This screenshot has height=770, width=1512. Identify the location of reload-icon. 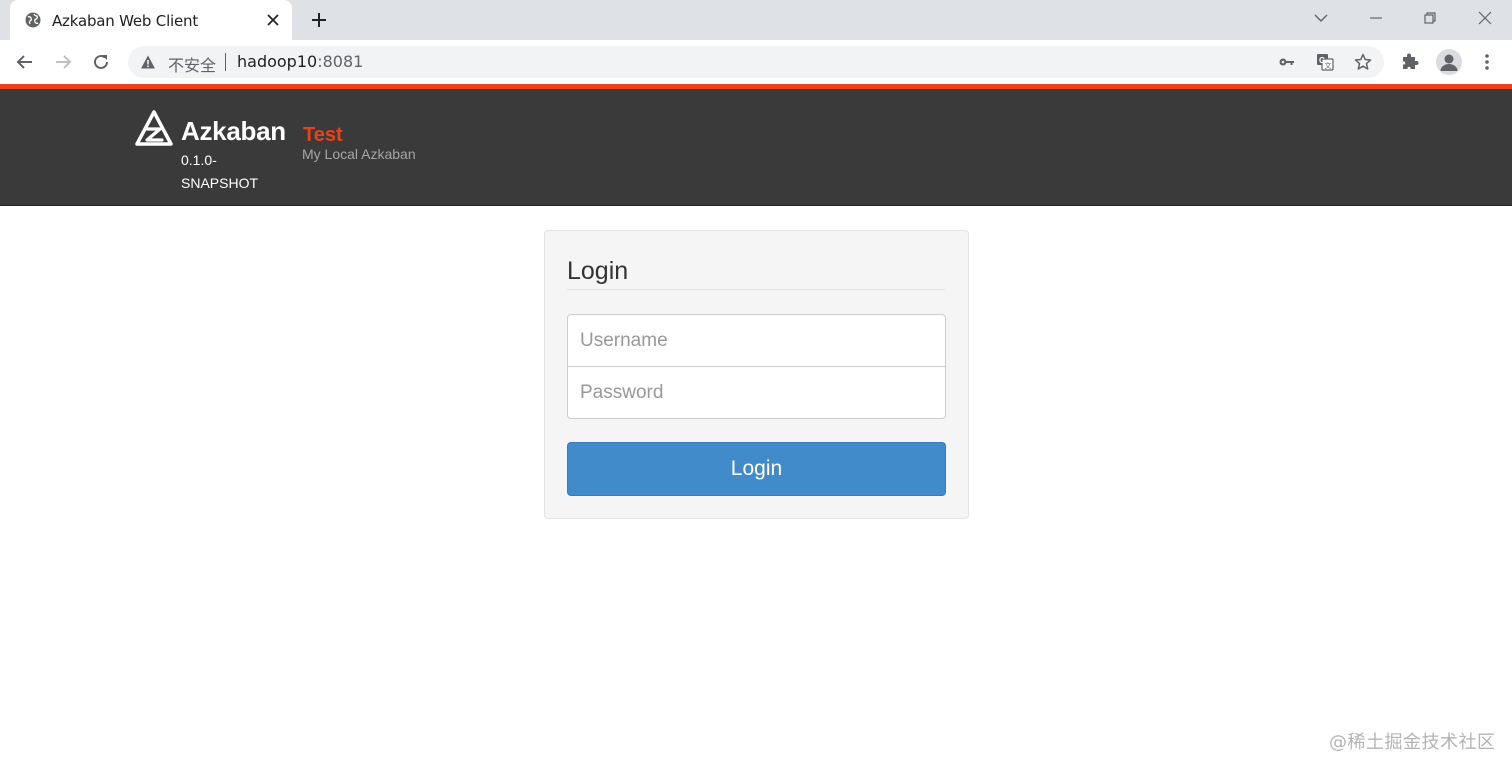
(101, 62).